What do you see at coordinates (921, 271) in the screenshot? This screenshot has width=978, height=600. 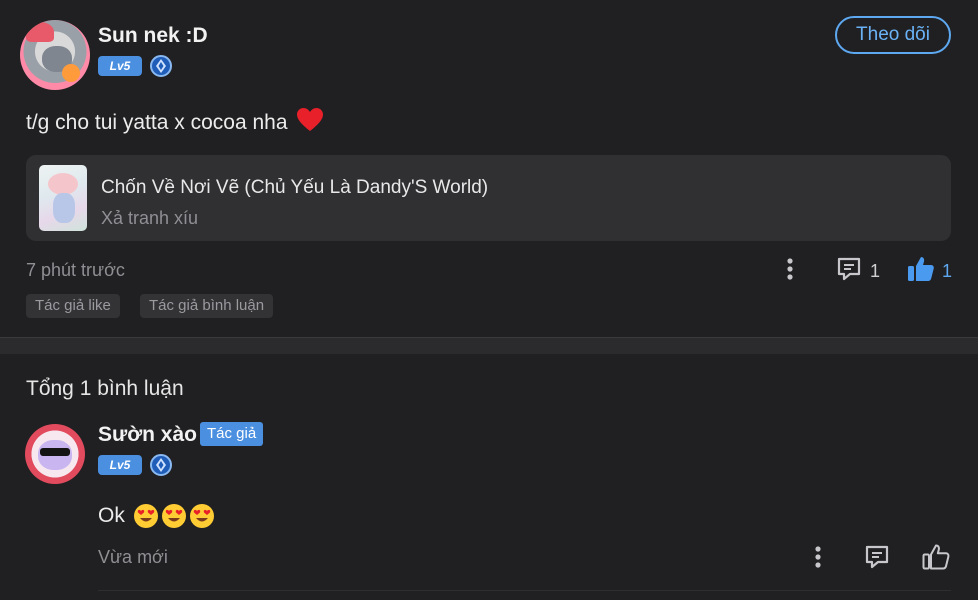 I see `thumbs-up-icon` at bounding box center [921, 271].